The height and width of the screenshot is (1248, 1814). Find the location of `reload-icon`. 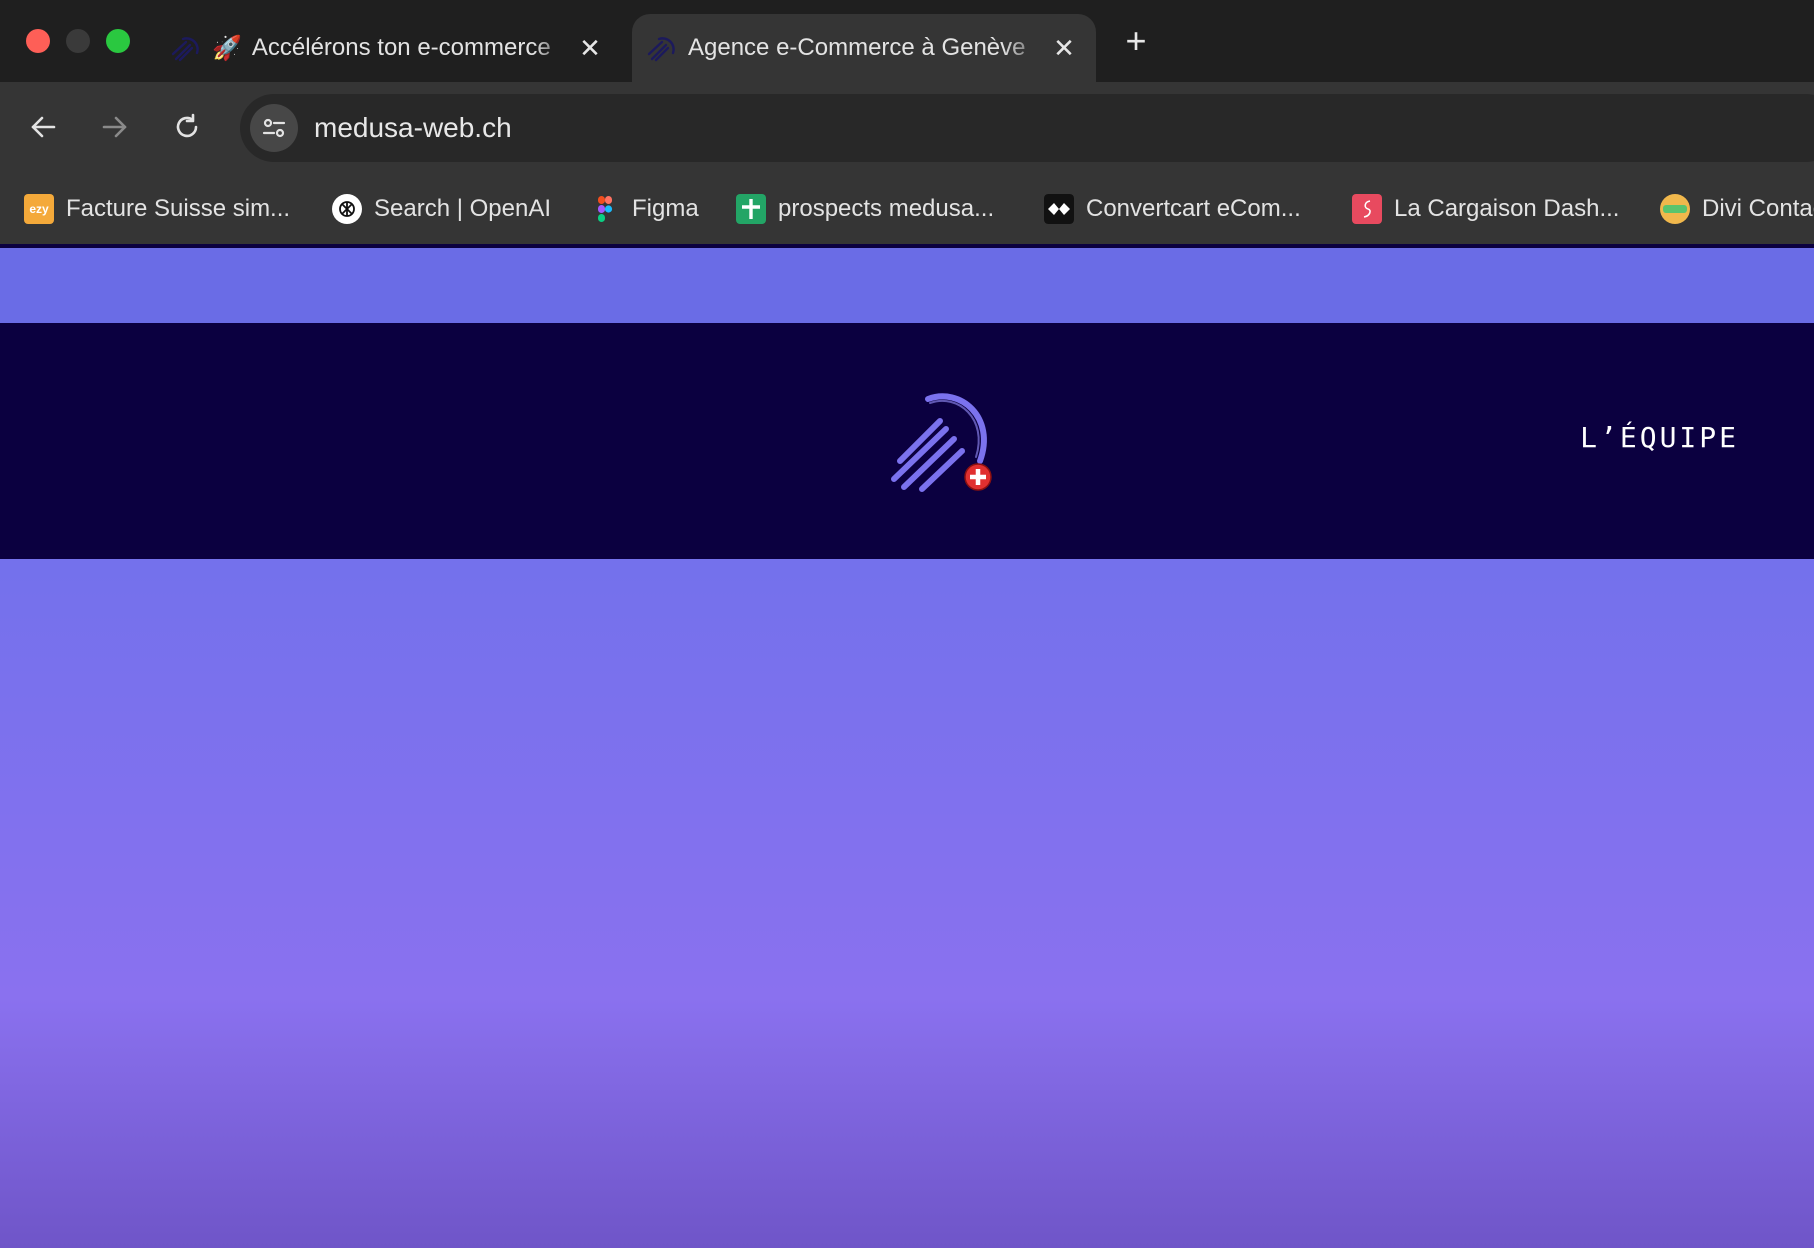

reload-icon is located at coordinates (187, 125).